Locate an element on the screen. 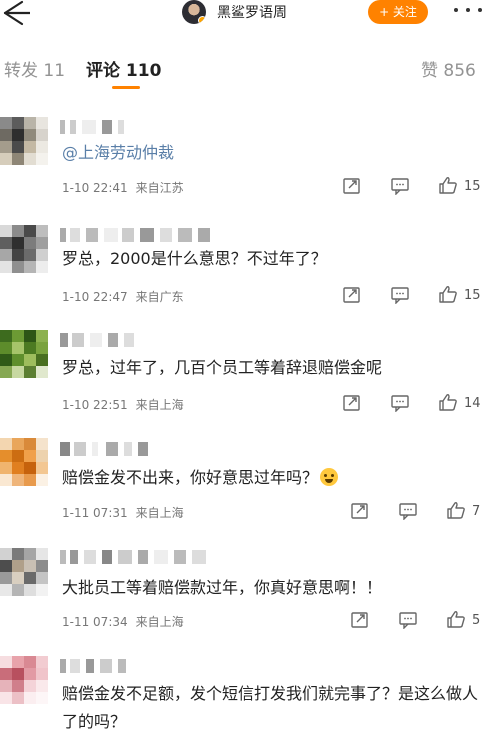 The height and width of the screenshot is (734, 482). verified-badge-icon is located at coordinates (202, 20).